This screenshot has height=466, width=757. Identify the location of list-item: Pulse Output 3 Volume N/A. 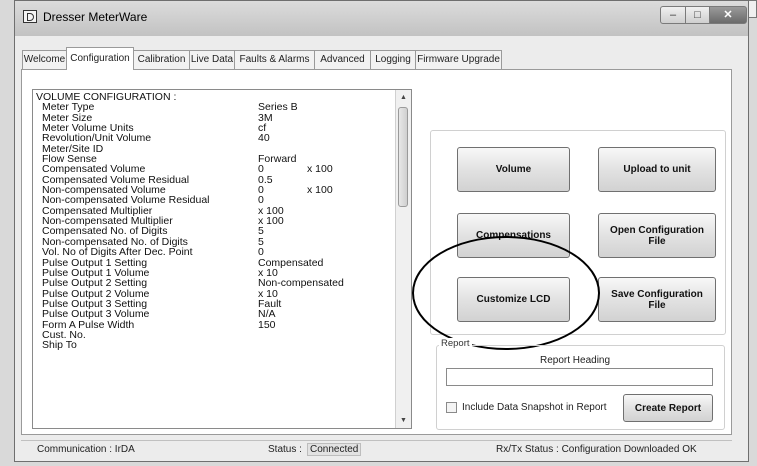
(215, 314).